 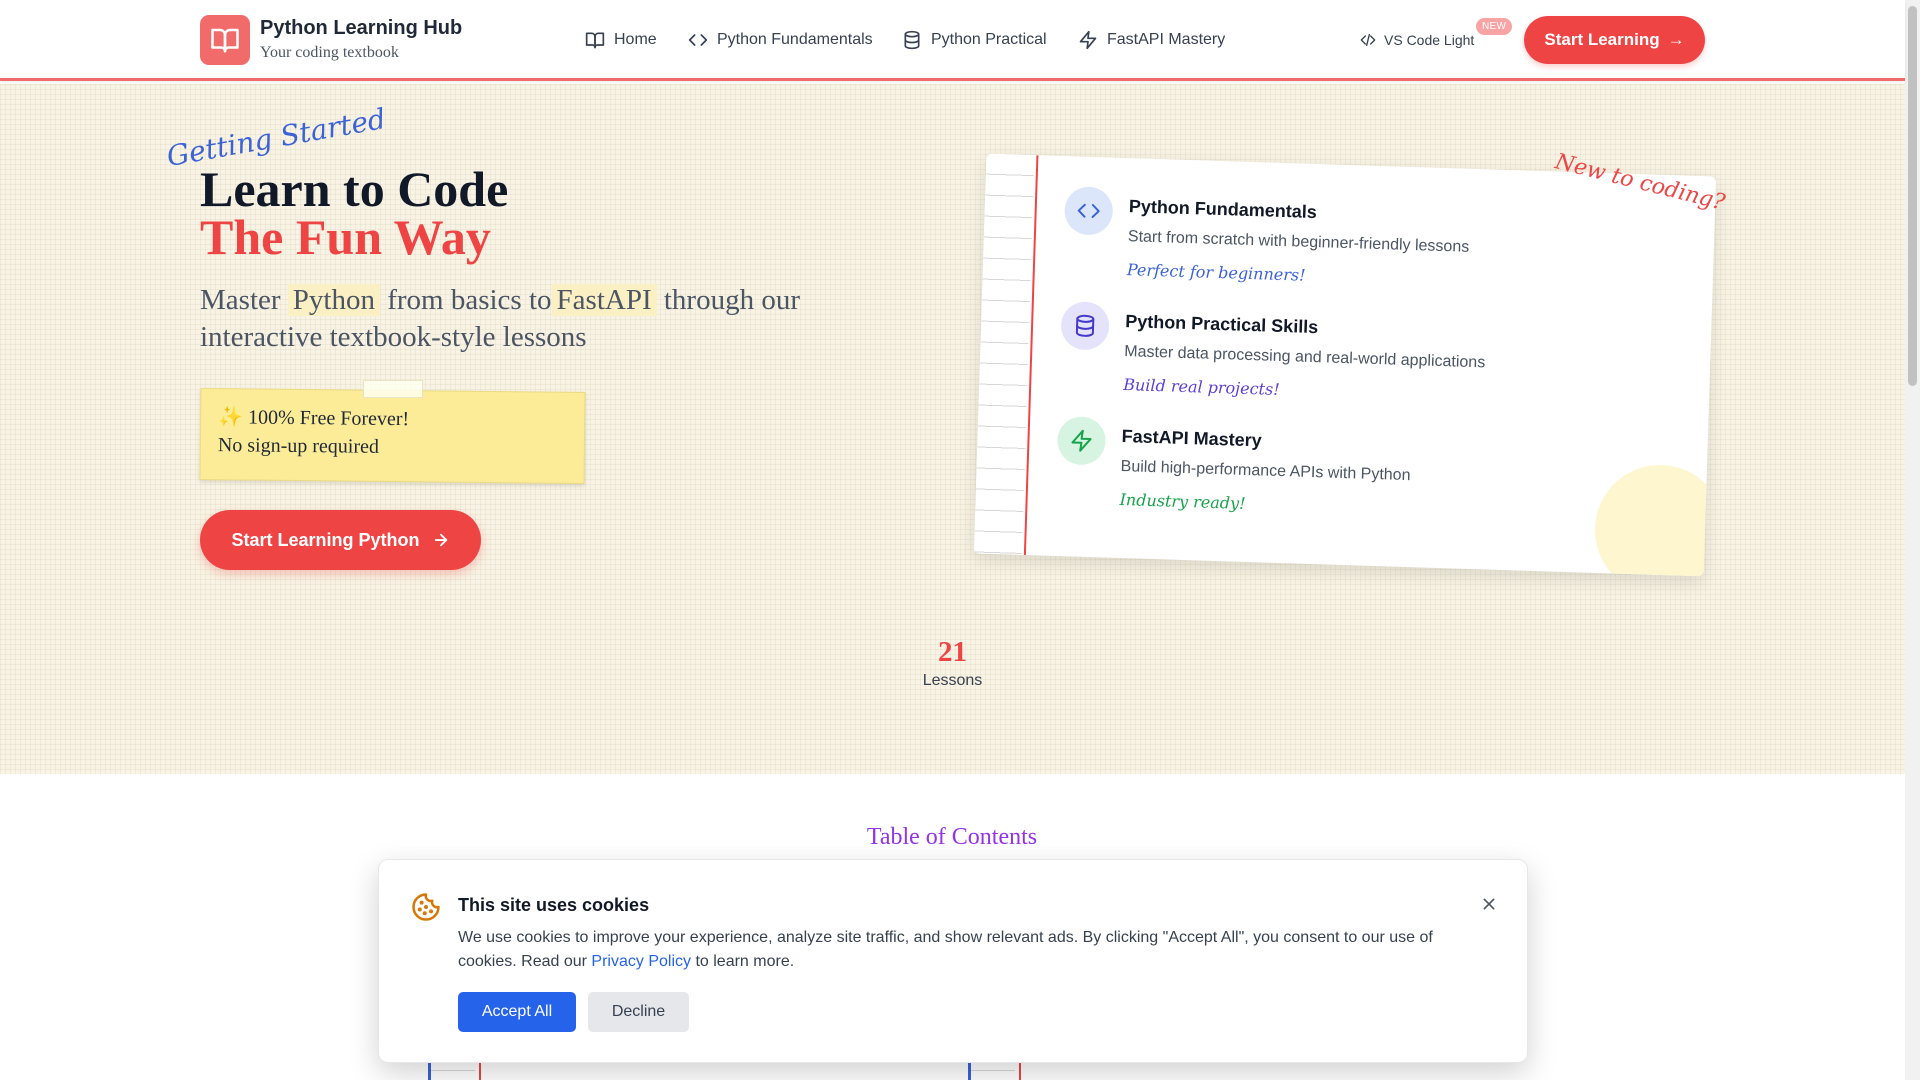 What do you see at coordinates (1912, 196) in the screenshot?
I see `scrollbar-thumb` at bounding box center [1912, 196].